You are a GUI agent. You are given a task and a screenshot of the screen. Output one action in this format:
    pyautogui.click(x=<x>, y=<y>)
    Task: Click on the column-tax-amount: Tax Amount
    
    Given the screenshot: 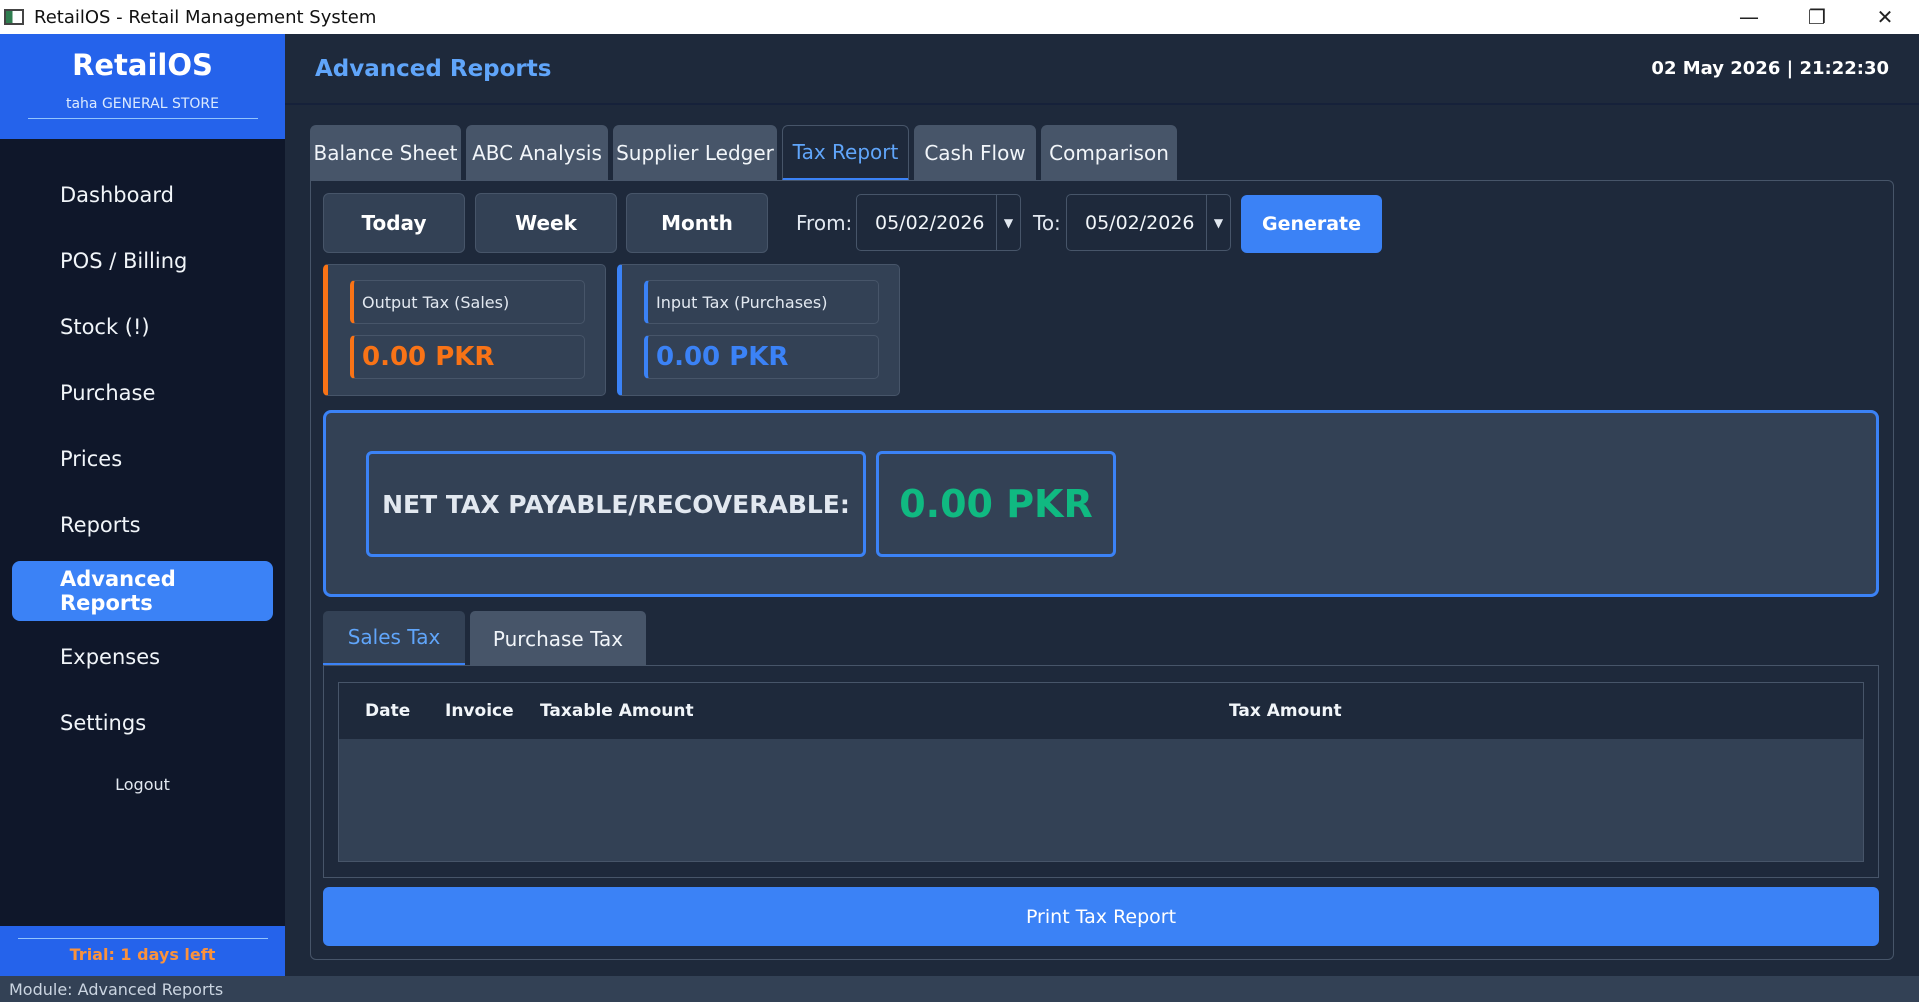 What is the action you would take?
    pyautogui.click(x=1285, y=711)
    